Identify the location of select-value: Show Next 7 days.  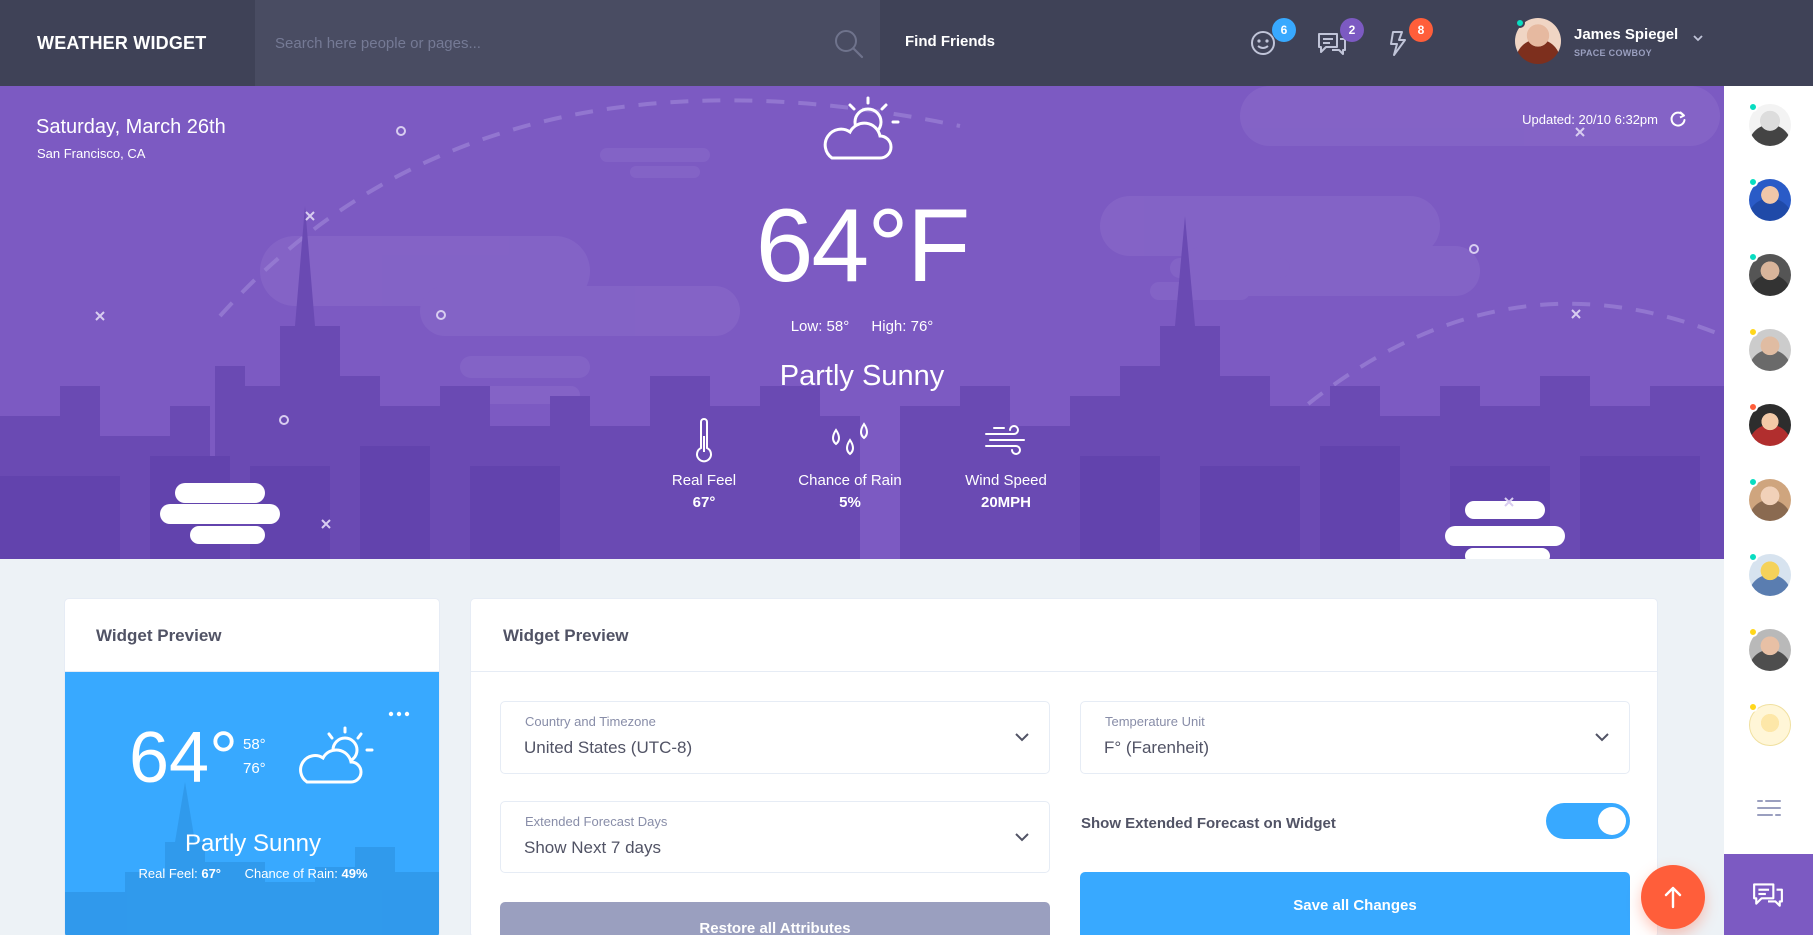
(593, 847).